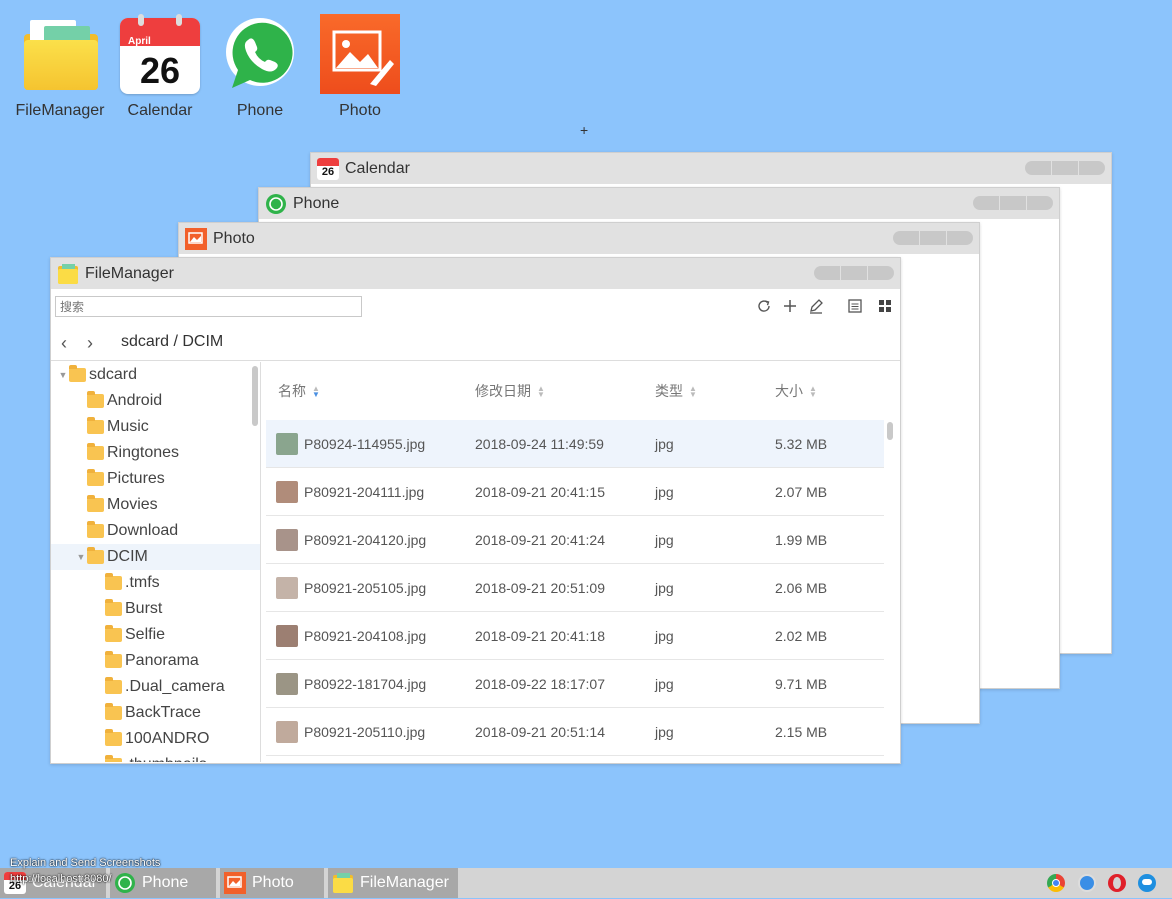 The height and width of the screenshot is (899, 1172). What do you see at coordinates (155, 583) in the screenshot?
I see `tree-item-tmfs: .tmfs` at bounding box center [155, 583].